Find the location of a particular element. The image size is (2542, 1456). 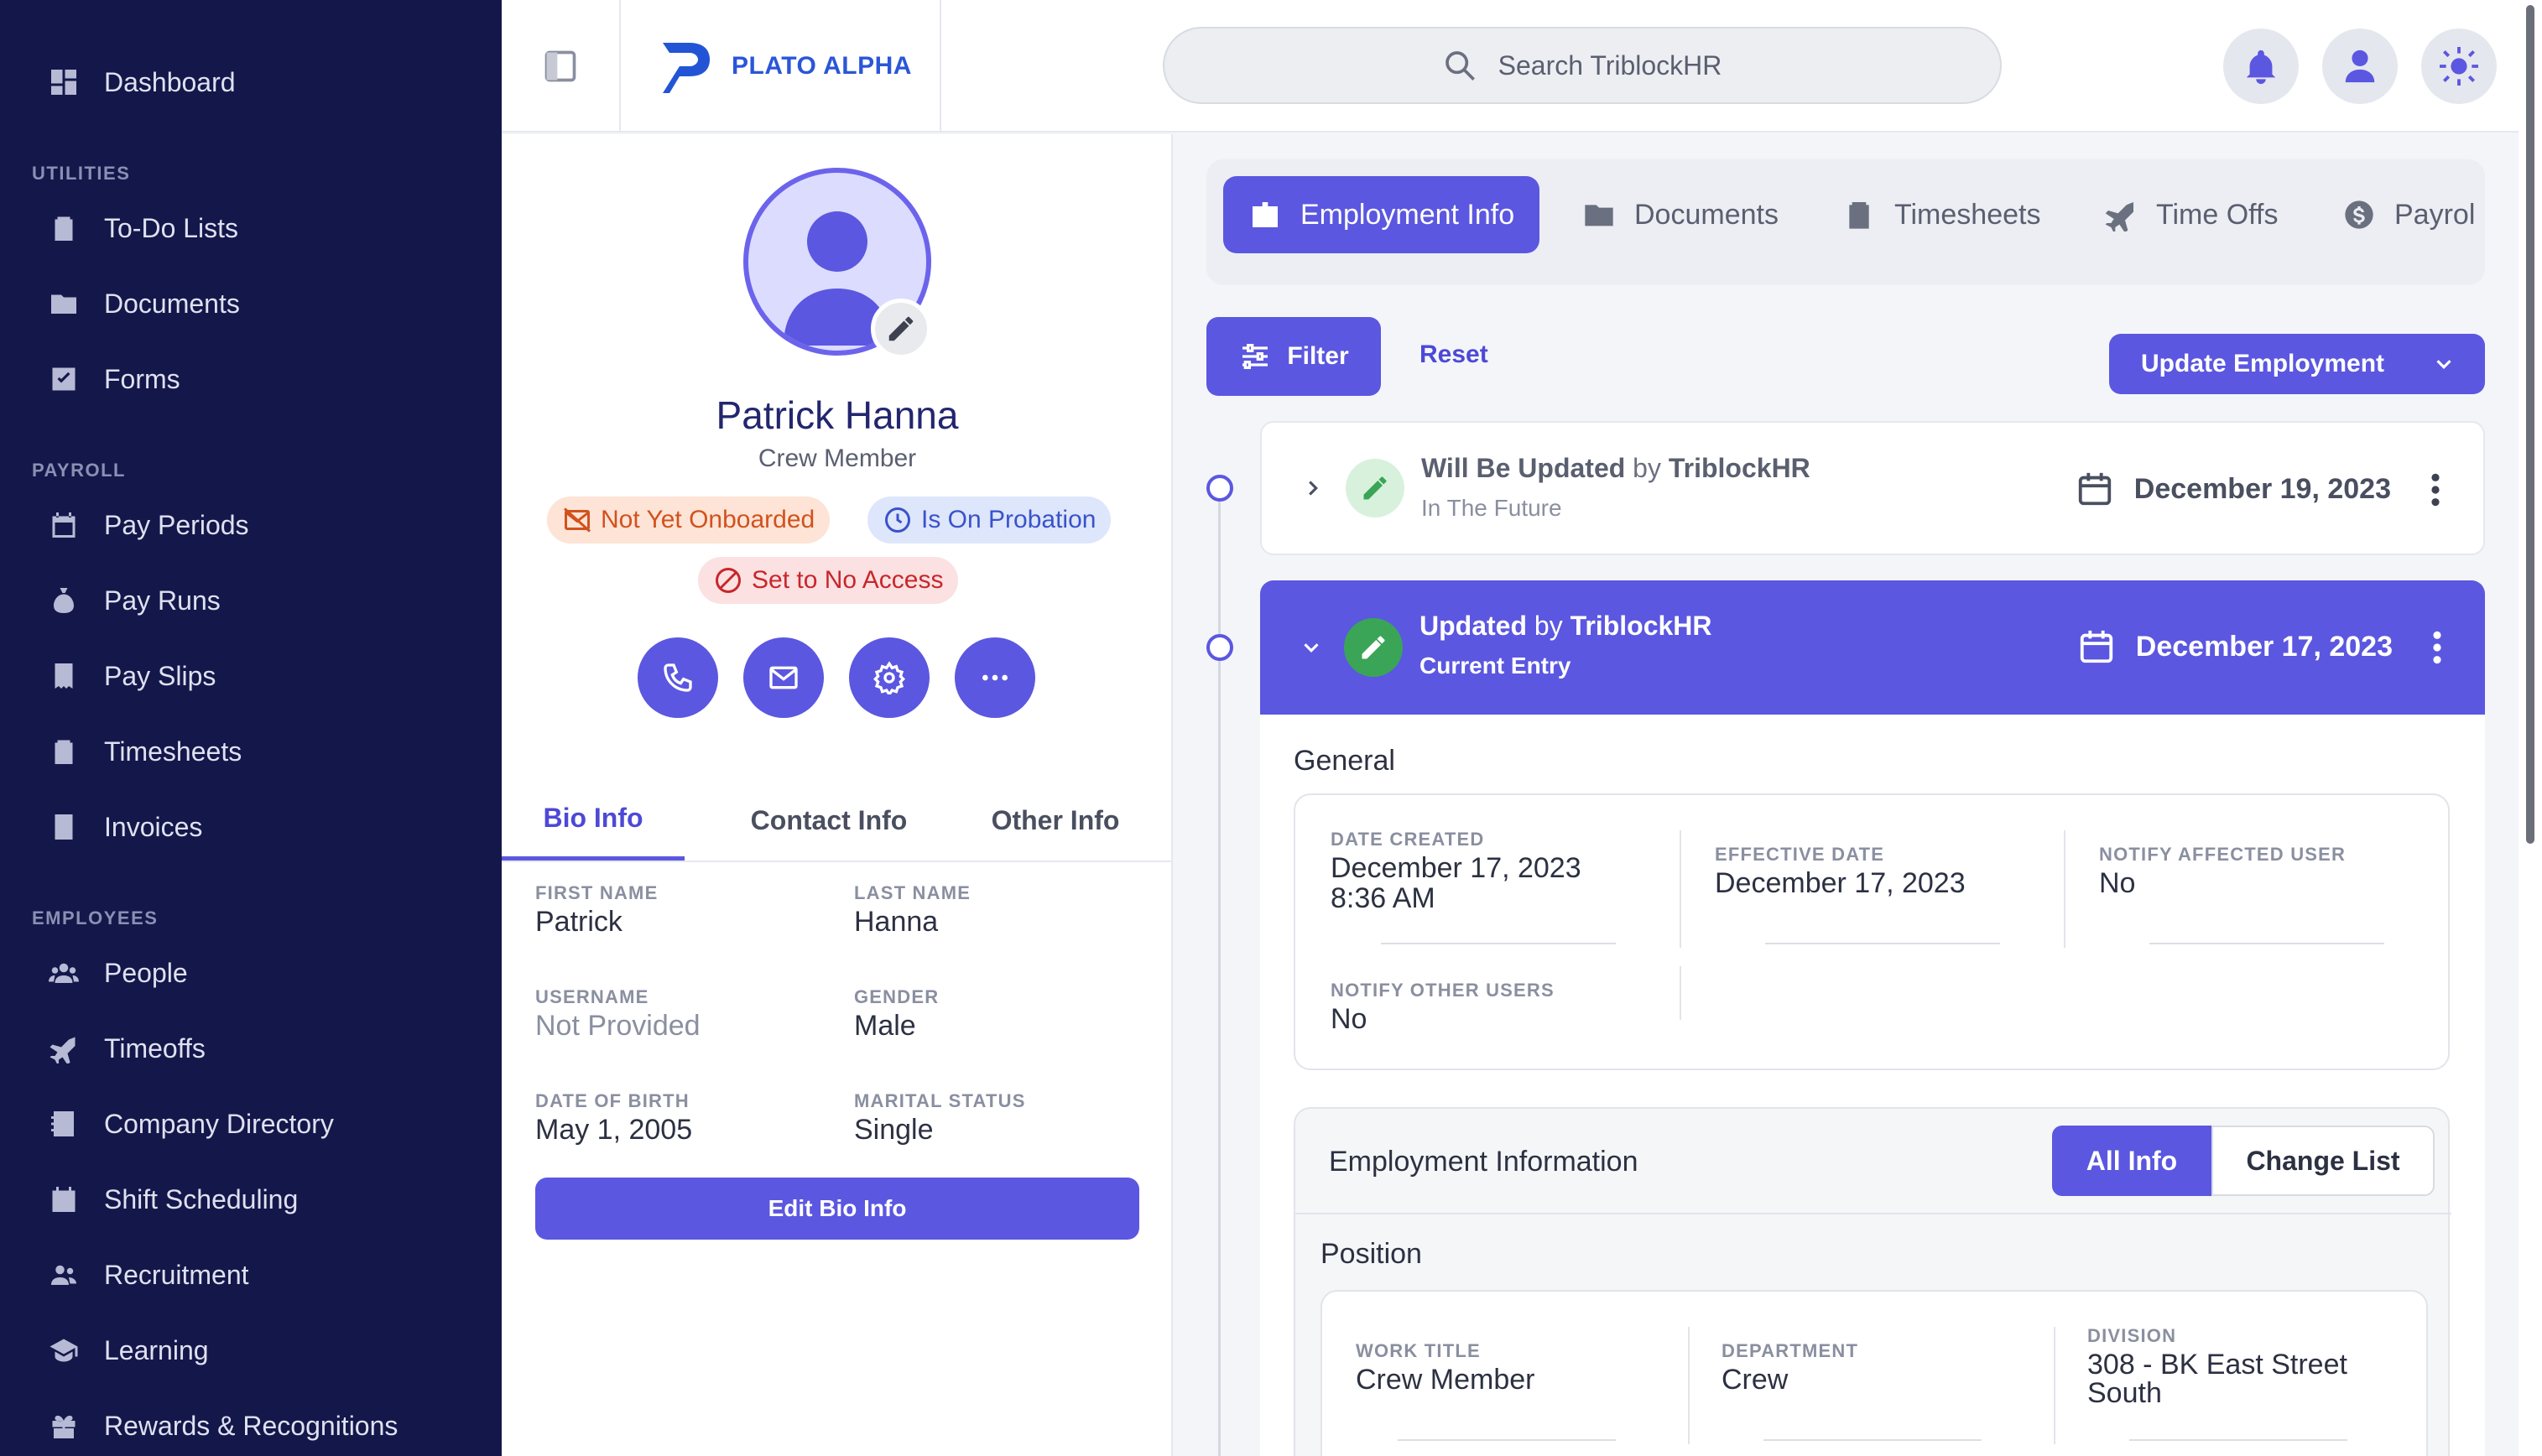

sidebar-item-todo: To-Do Lists is located at coordinates (143, 228).